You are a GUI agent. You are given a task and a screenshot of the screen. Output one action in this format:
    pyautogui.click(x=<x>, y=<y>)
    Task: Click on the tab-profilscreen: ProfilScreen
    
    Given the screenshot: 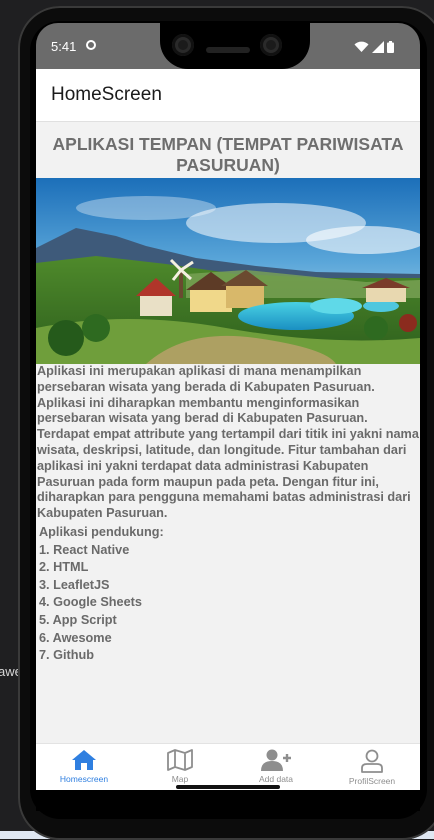 What is the action you would take?
    pyautogui.click(x=372, y=767)
    